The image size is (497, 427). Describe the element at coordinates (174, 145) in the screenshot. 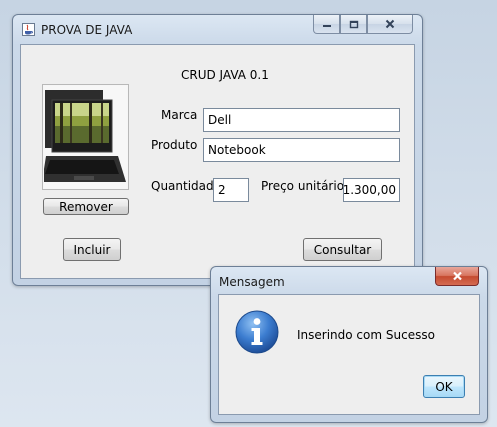

I see `produto-label: Produto` at that location.